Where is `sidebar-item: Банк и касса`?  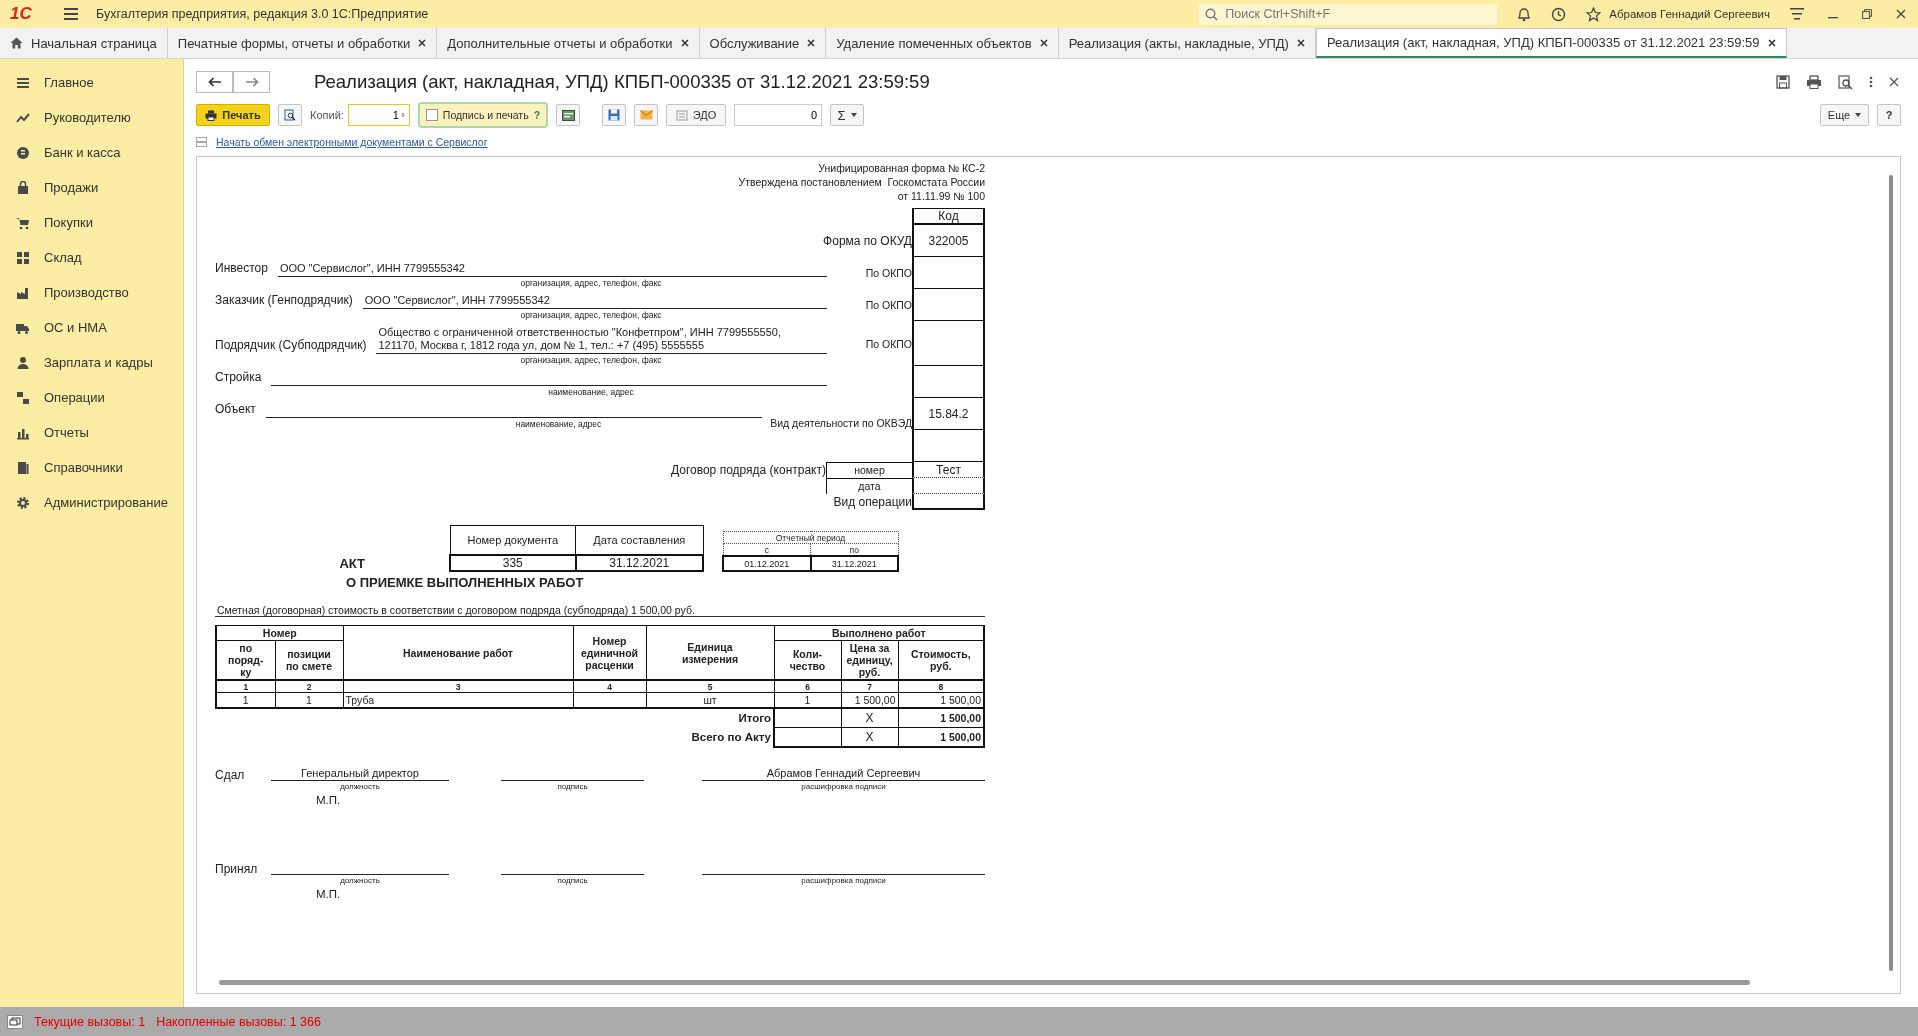
sidebar-item: Банк и касса is located at coordinates (91, 152).